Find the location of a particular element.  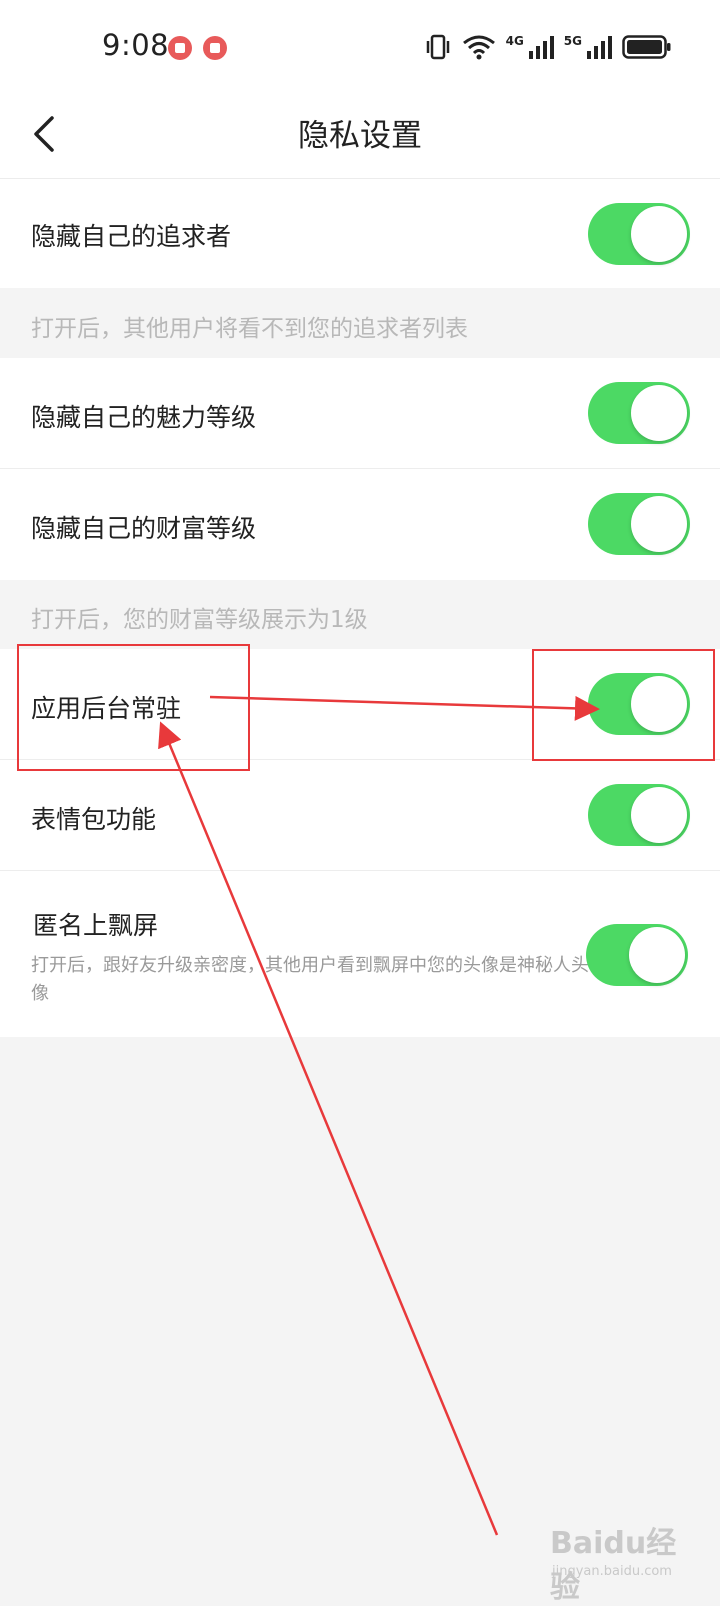

status-time: 9:08 is located at coordinates (136, 45).